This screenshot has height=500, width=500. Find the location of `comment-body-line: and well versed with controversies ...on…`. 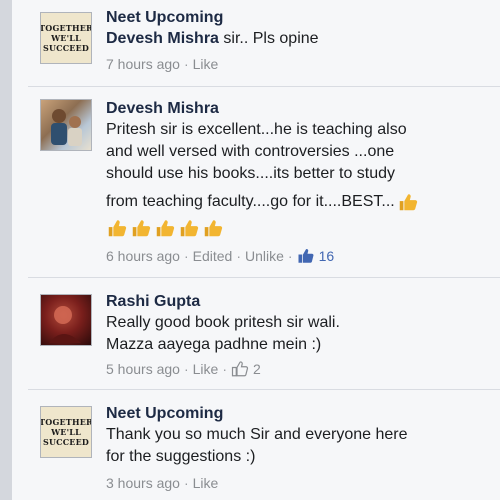

comment-body-line: and well versed with controversies ...on… is located at coordinates (250, 151).